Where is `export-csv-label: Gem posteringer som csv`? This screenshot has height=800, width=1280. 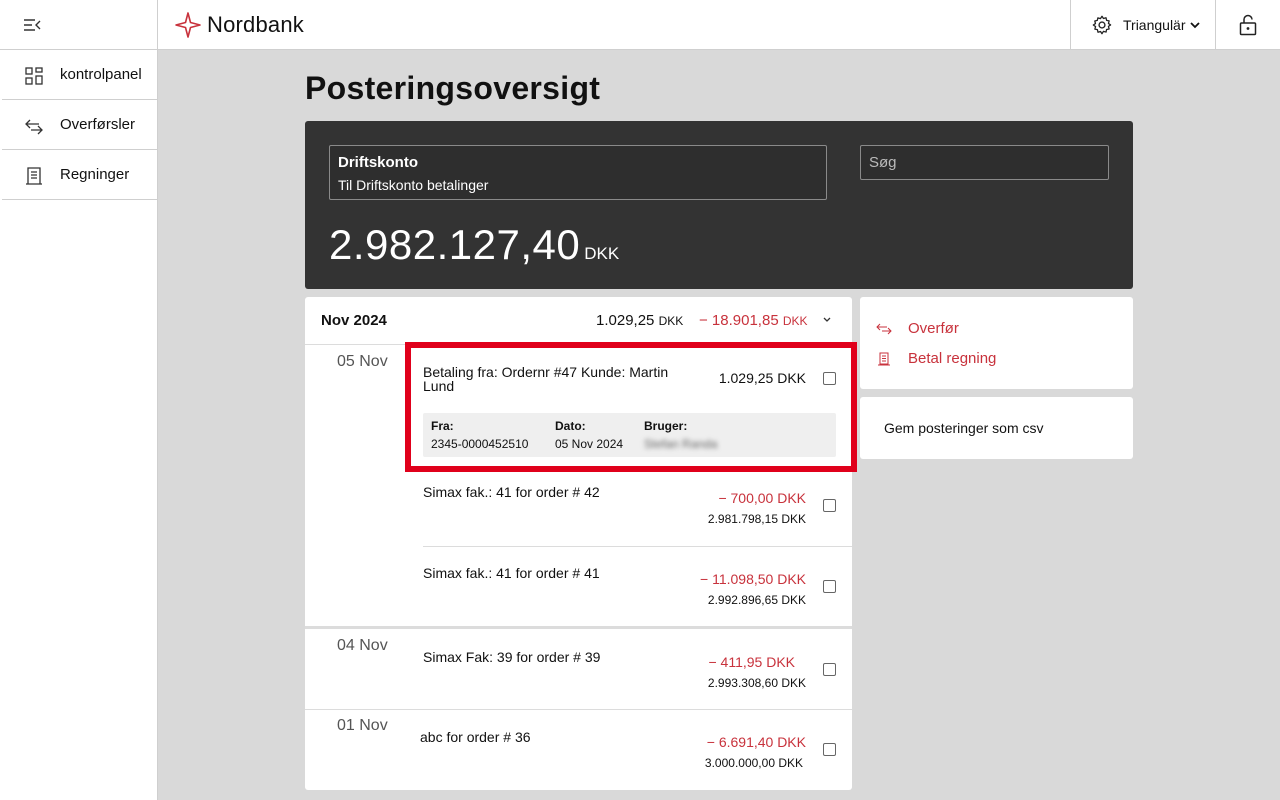
export-csv-label: Gem posteringer som csv is located at coordinates (964, 428).